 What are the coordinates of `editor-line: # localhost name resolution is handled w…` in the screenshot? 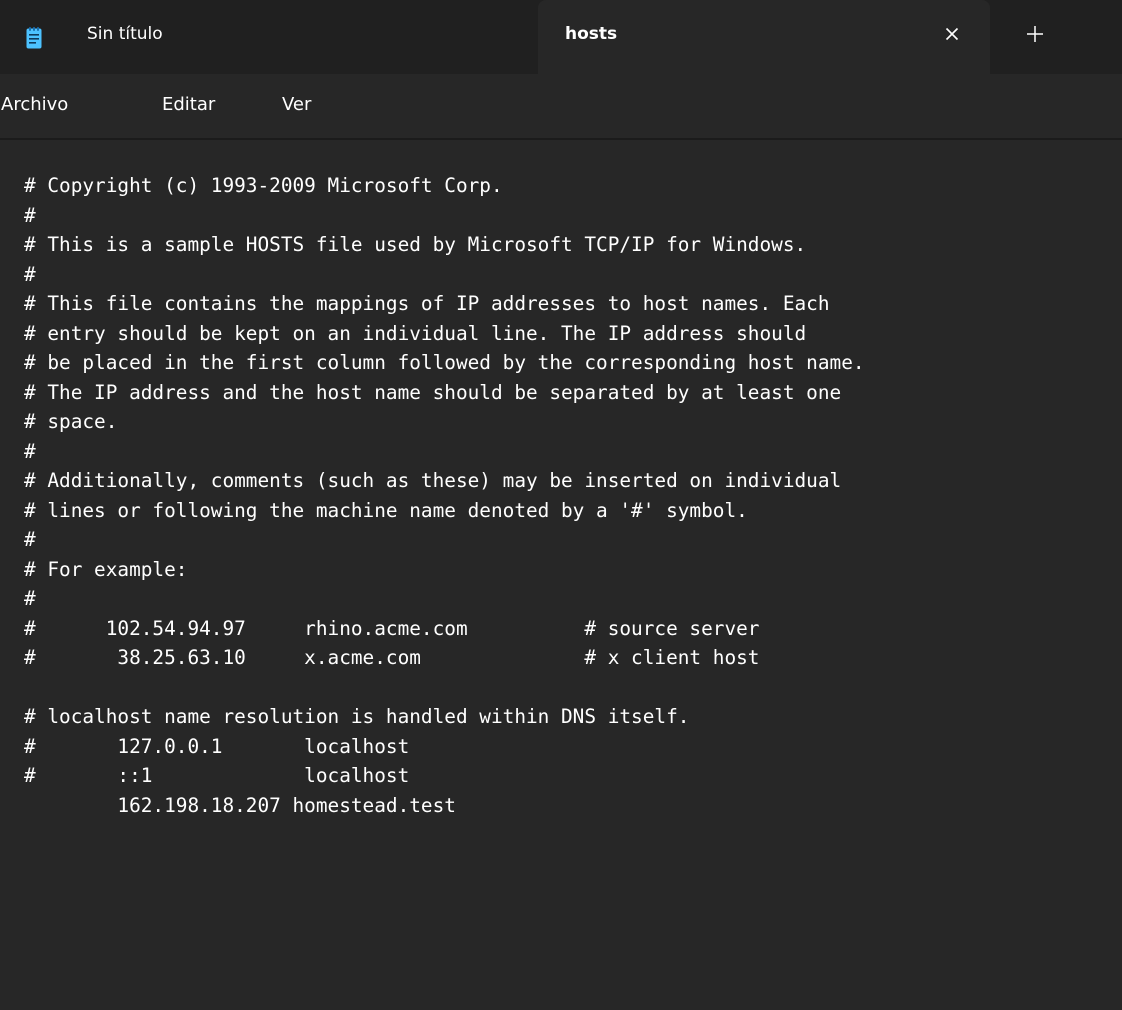 It's located at (357, 716).